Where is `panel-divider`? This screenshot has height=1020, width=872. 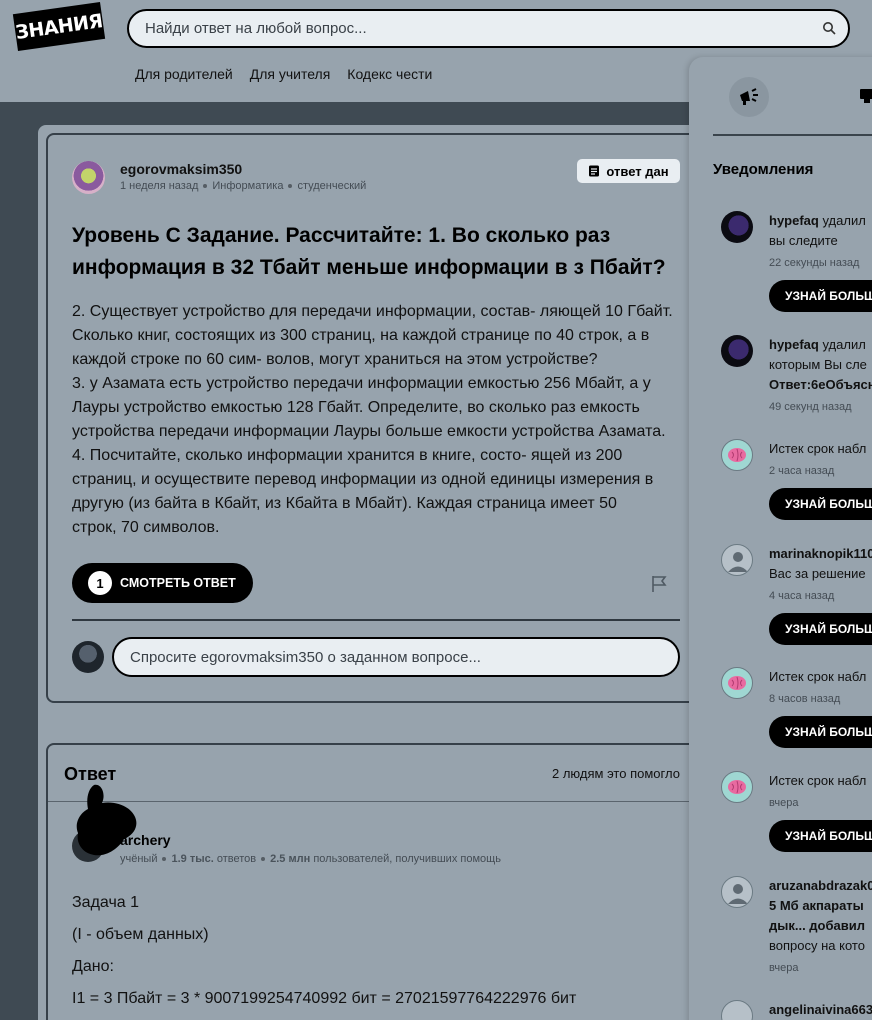 panel-divider is located at coordinates (792, 135).